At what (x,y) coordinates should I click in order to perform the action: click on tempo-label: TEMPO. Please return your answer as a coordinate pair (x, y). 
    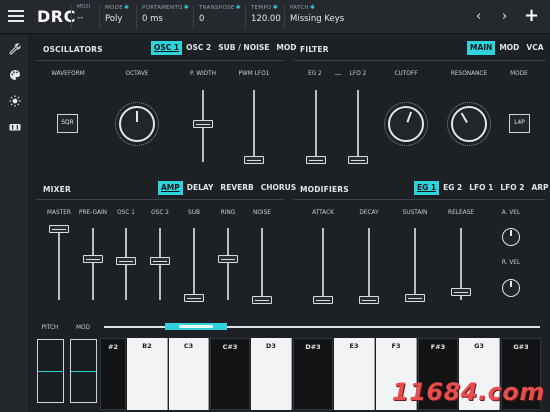
    Looking at the image, I should click on (261, 8).